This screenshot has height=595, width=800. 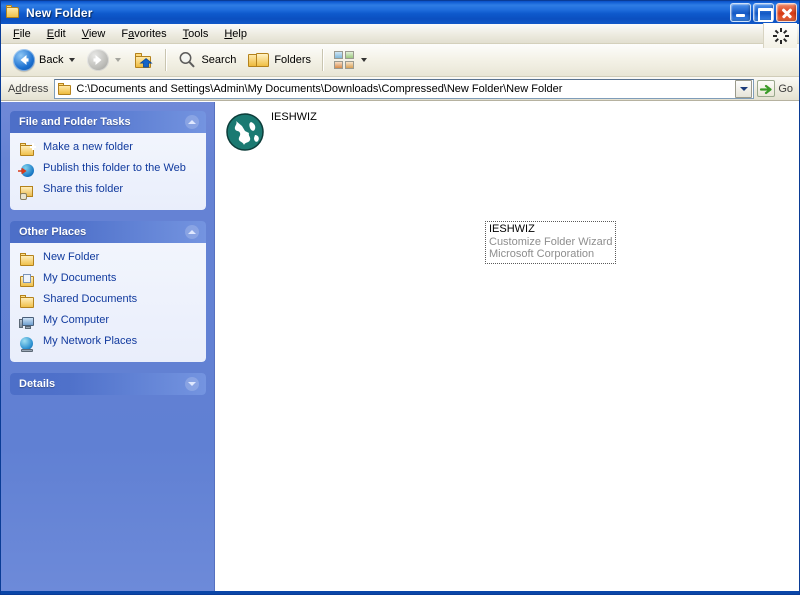 What do you see at coordinates (196, 34) in the screenshot?
I see `menu-item-tools: Tools` at bounding box center [196, 34].